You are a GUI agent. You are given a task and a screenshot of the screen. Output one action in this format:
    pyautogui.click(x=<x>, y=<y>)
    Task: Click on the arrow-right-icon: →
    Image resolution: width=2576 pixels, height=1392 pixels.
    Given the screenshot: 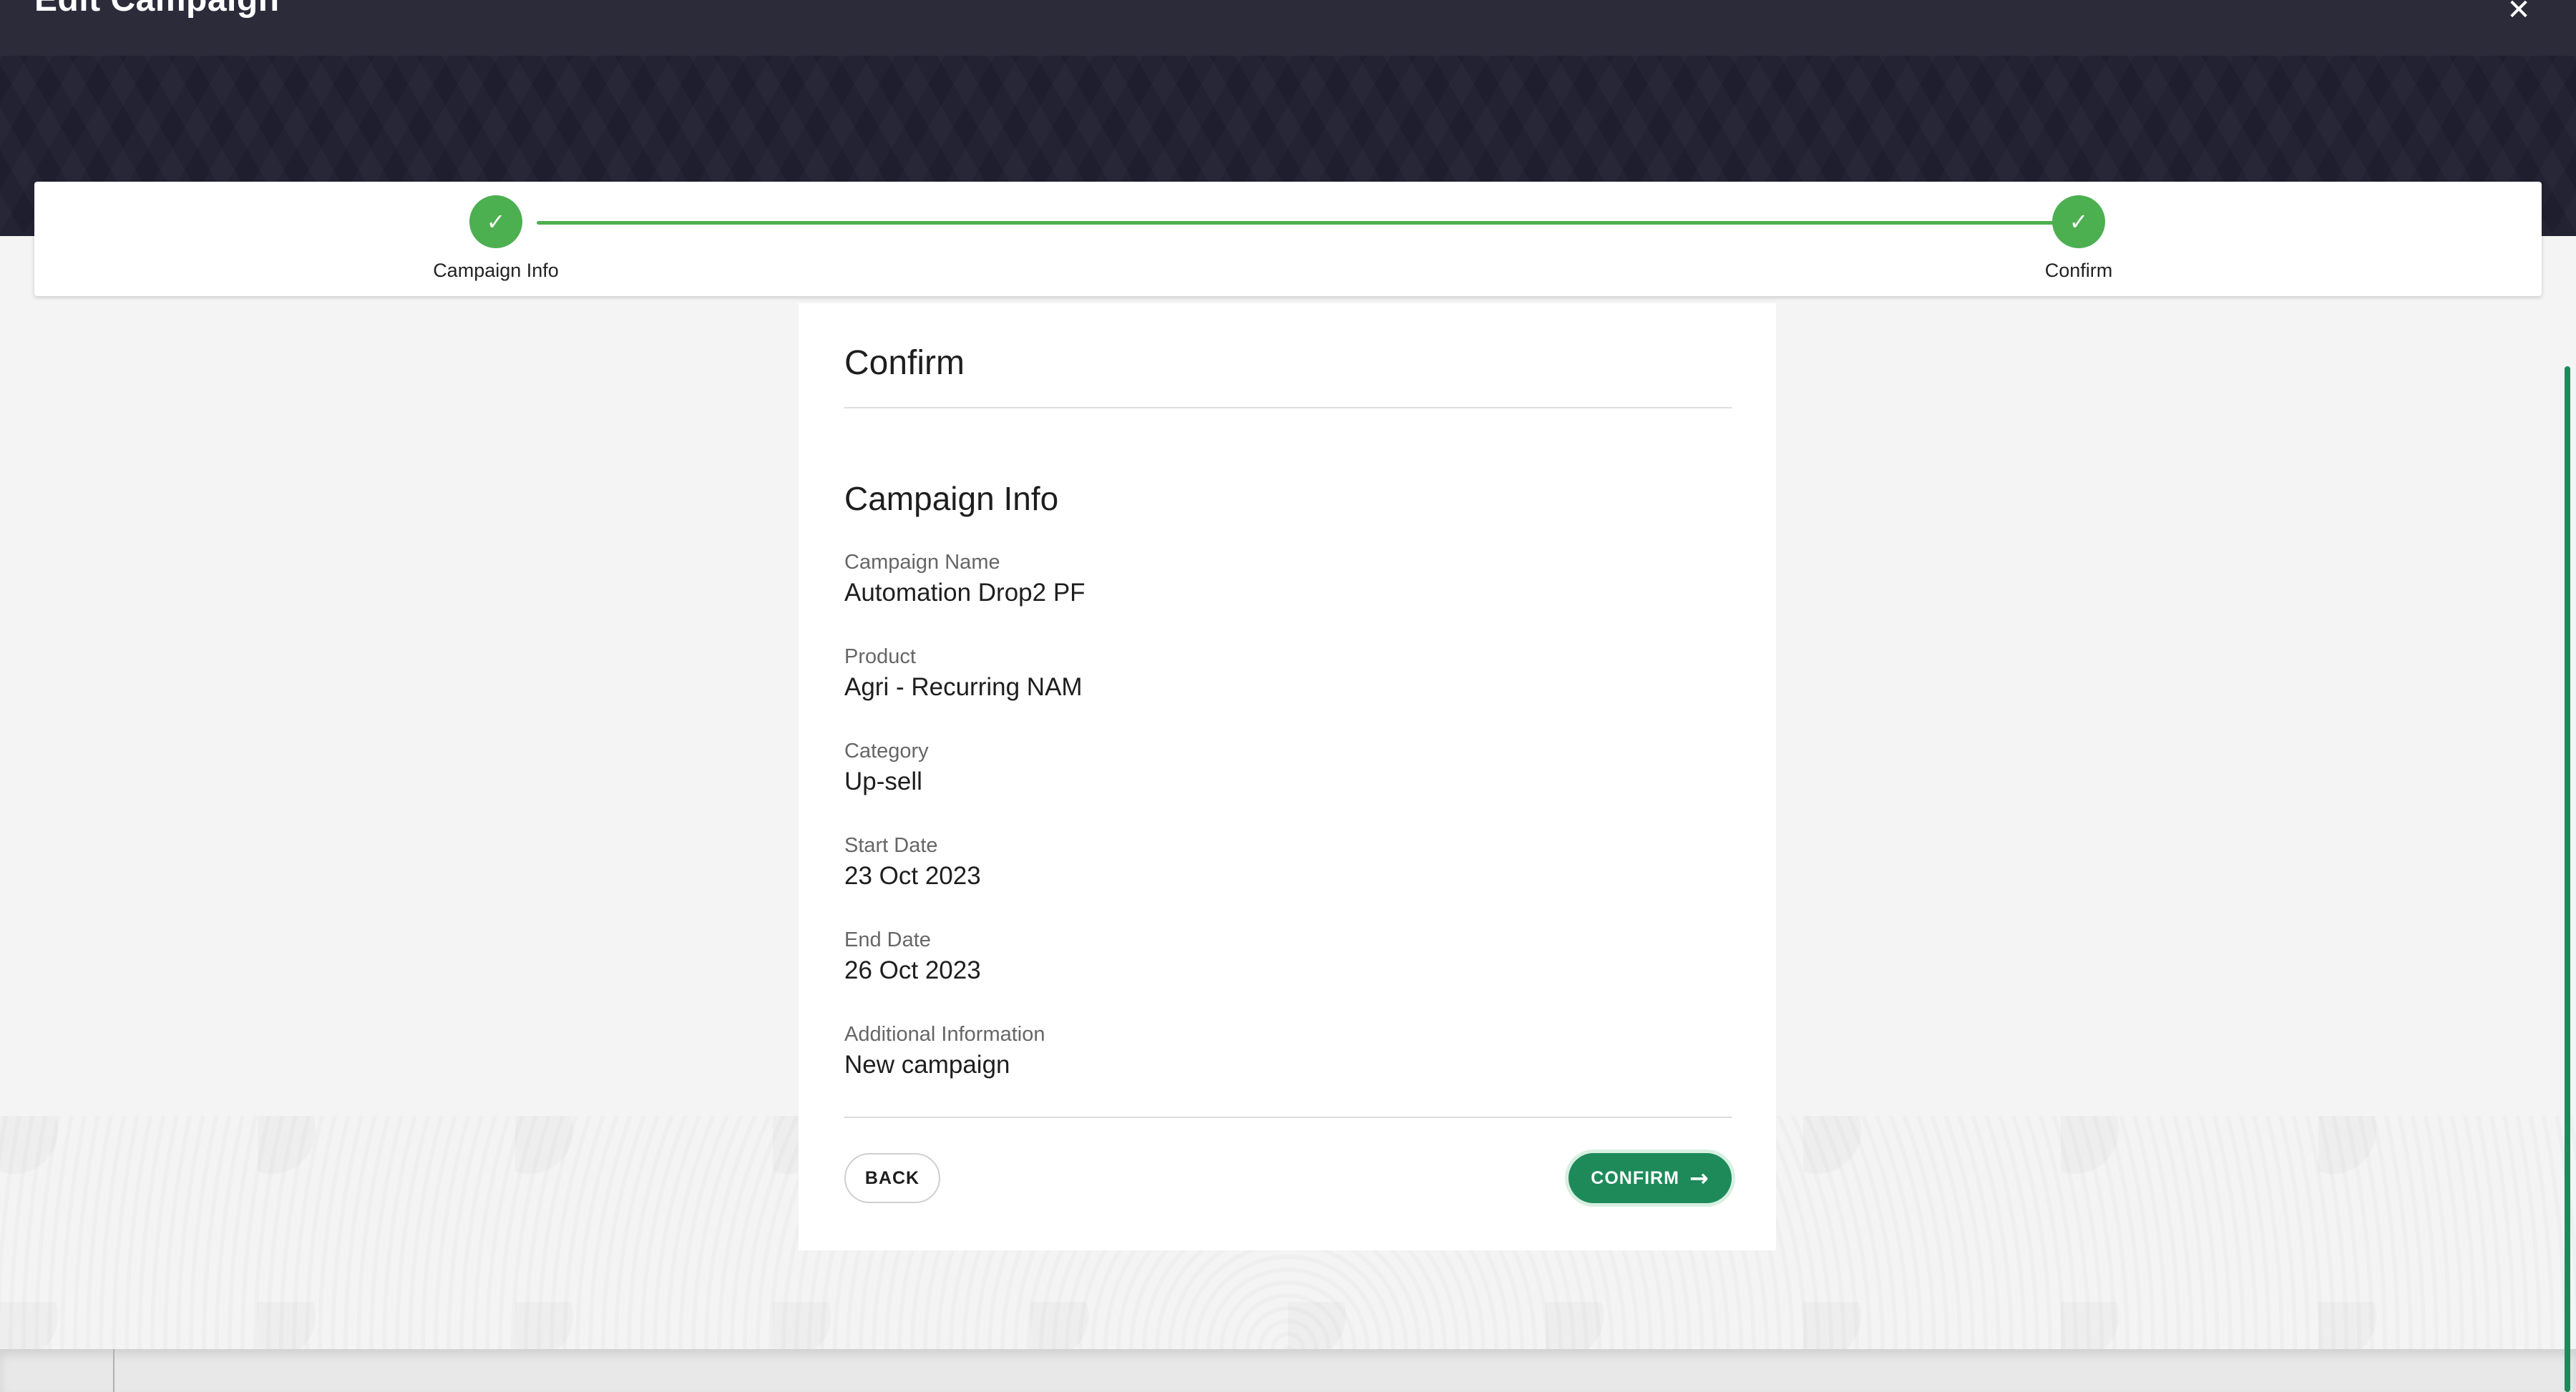 What is the action you would take?
    pyautogui.click(x=1699, y=1178)
    